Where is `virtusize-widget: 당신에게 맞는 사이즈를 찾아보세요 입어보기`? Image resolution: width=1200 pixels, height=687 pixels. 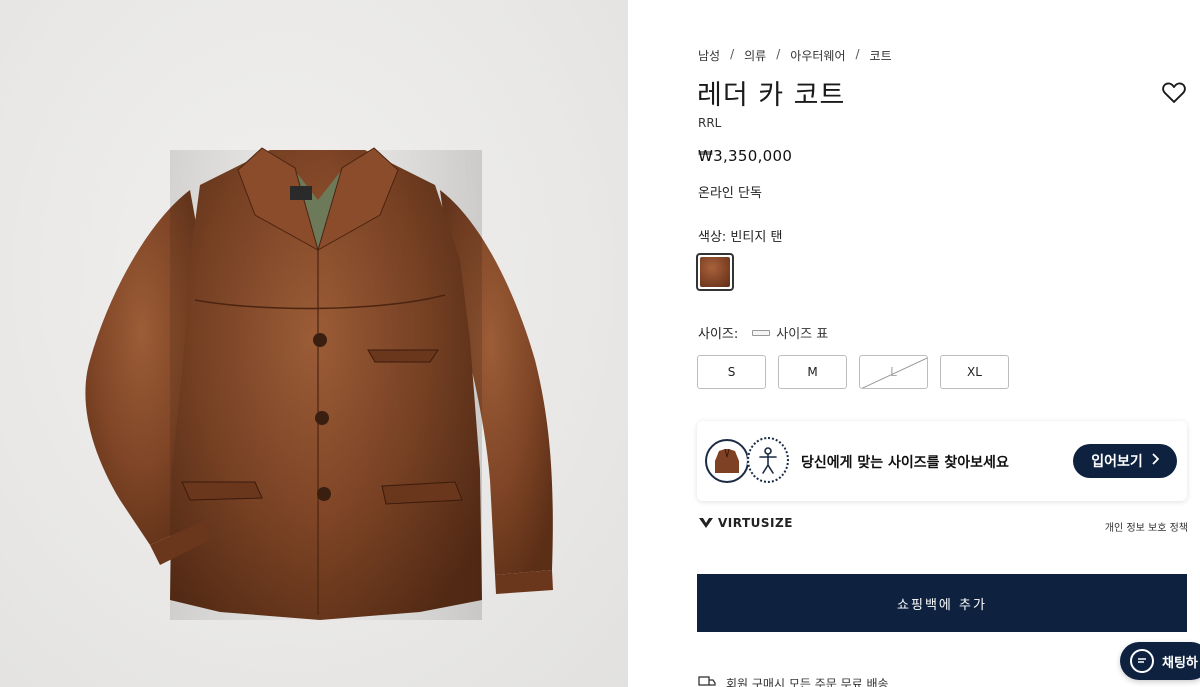 virtusize-widget: 당신에게 맞는 사이즈를 찾아보세요 입어보기 is located at coordinates (942, 461).